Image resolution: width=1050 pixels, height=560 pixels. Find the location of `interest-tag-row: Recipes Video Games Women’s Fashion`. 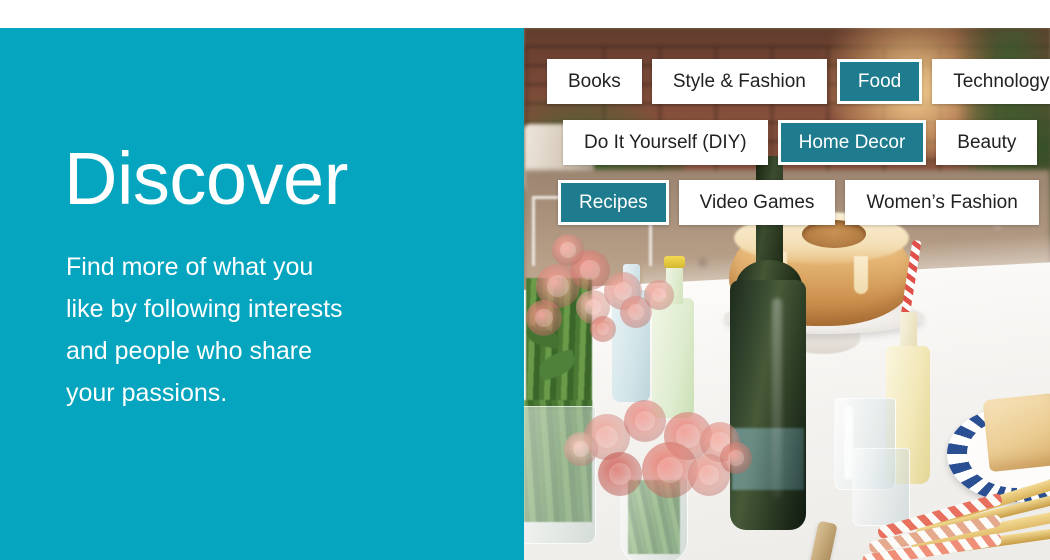

interest-tag-row: Recipes Video Games Women’s Fashion is located at coordinates (798, 202).